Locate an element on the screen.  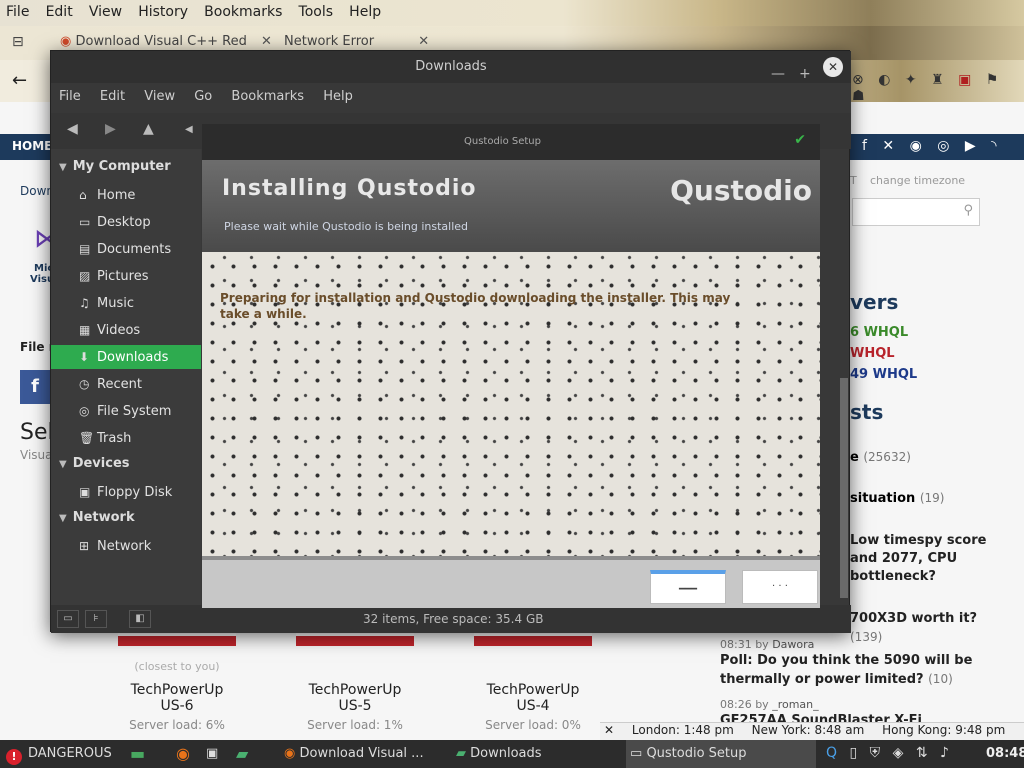
extension-icon: ✦ is located at coordinates (911, 80).